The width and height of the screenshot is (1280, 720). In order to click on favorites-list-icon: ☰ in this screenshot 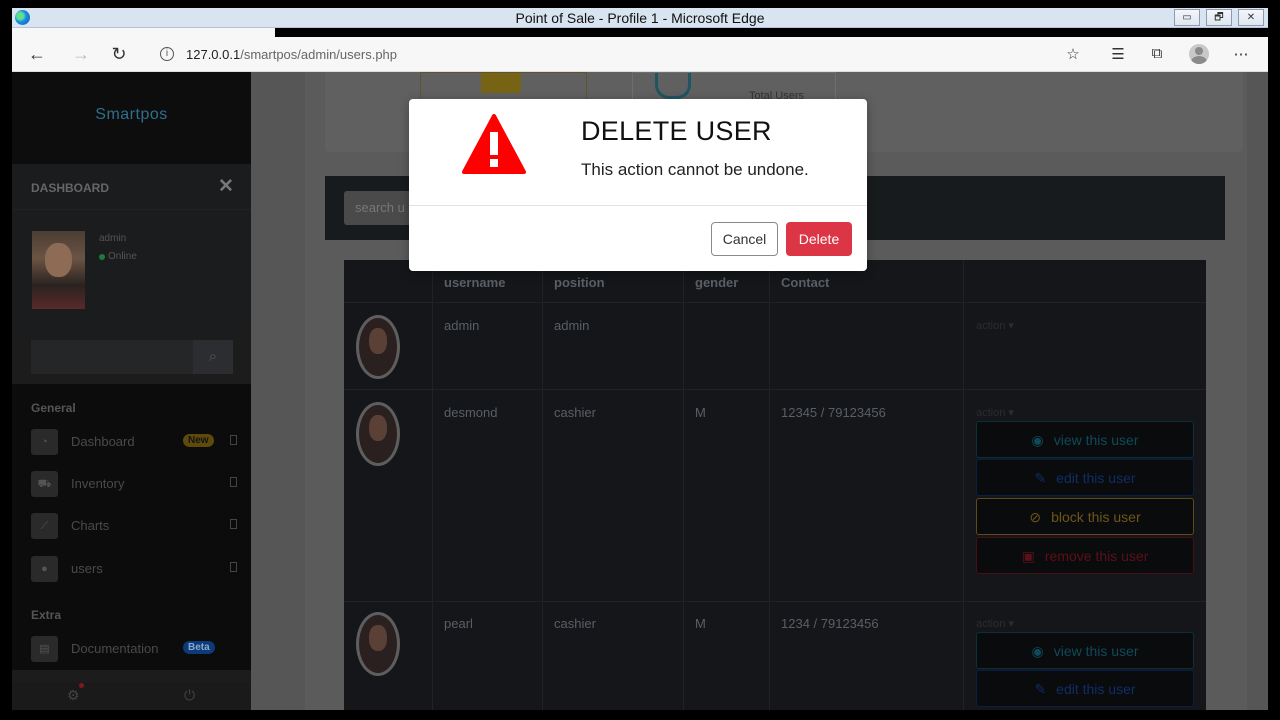, I will do `click(1118, 54)`.